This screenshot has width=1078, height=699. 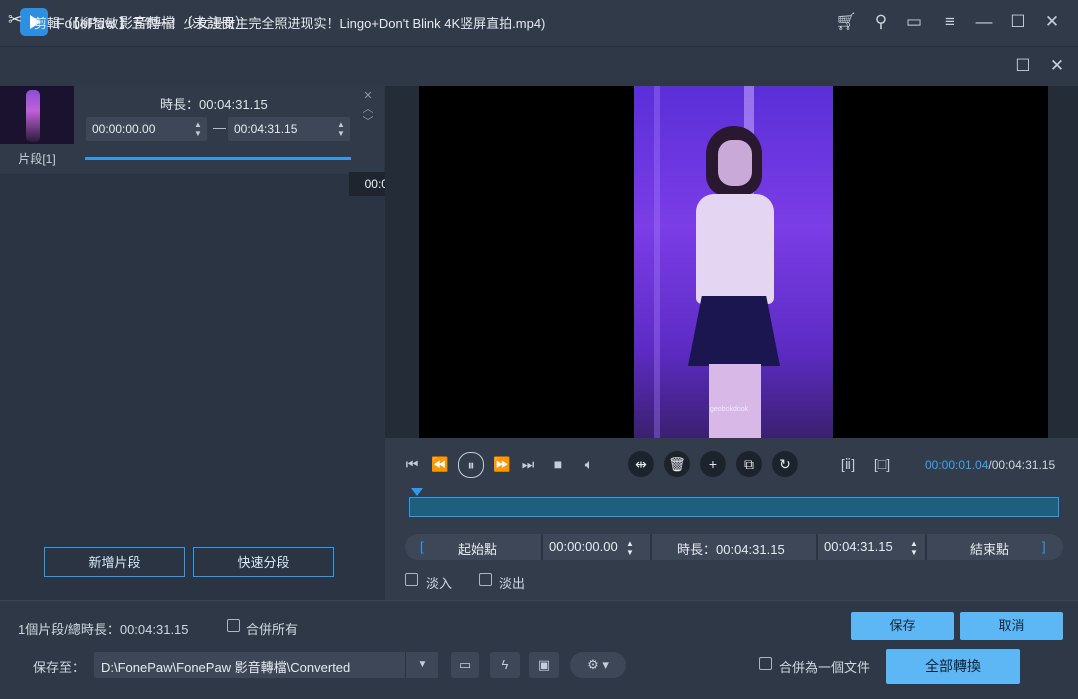 What do you see at coordinates (957, 465) in the screenshot?
I see `current-time: 00:00:01.04` at bounding box center [957, 465].